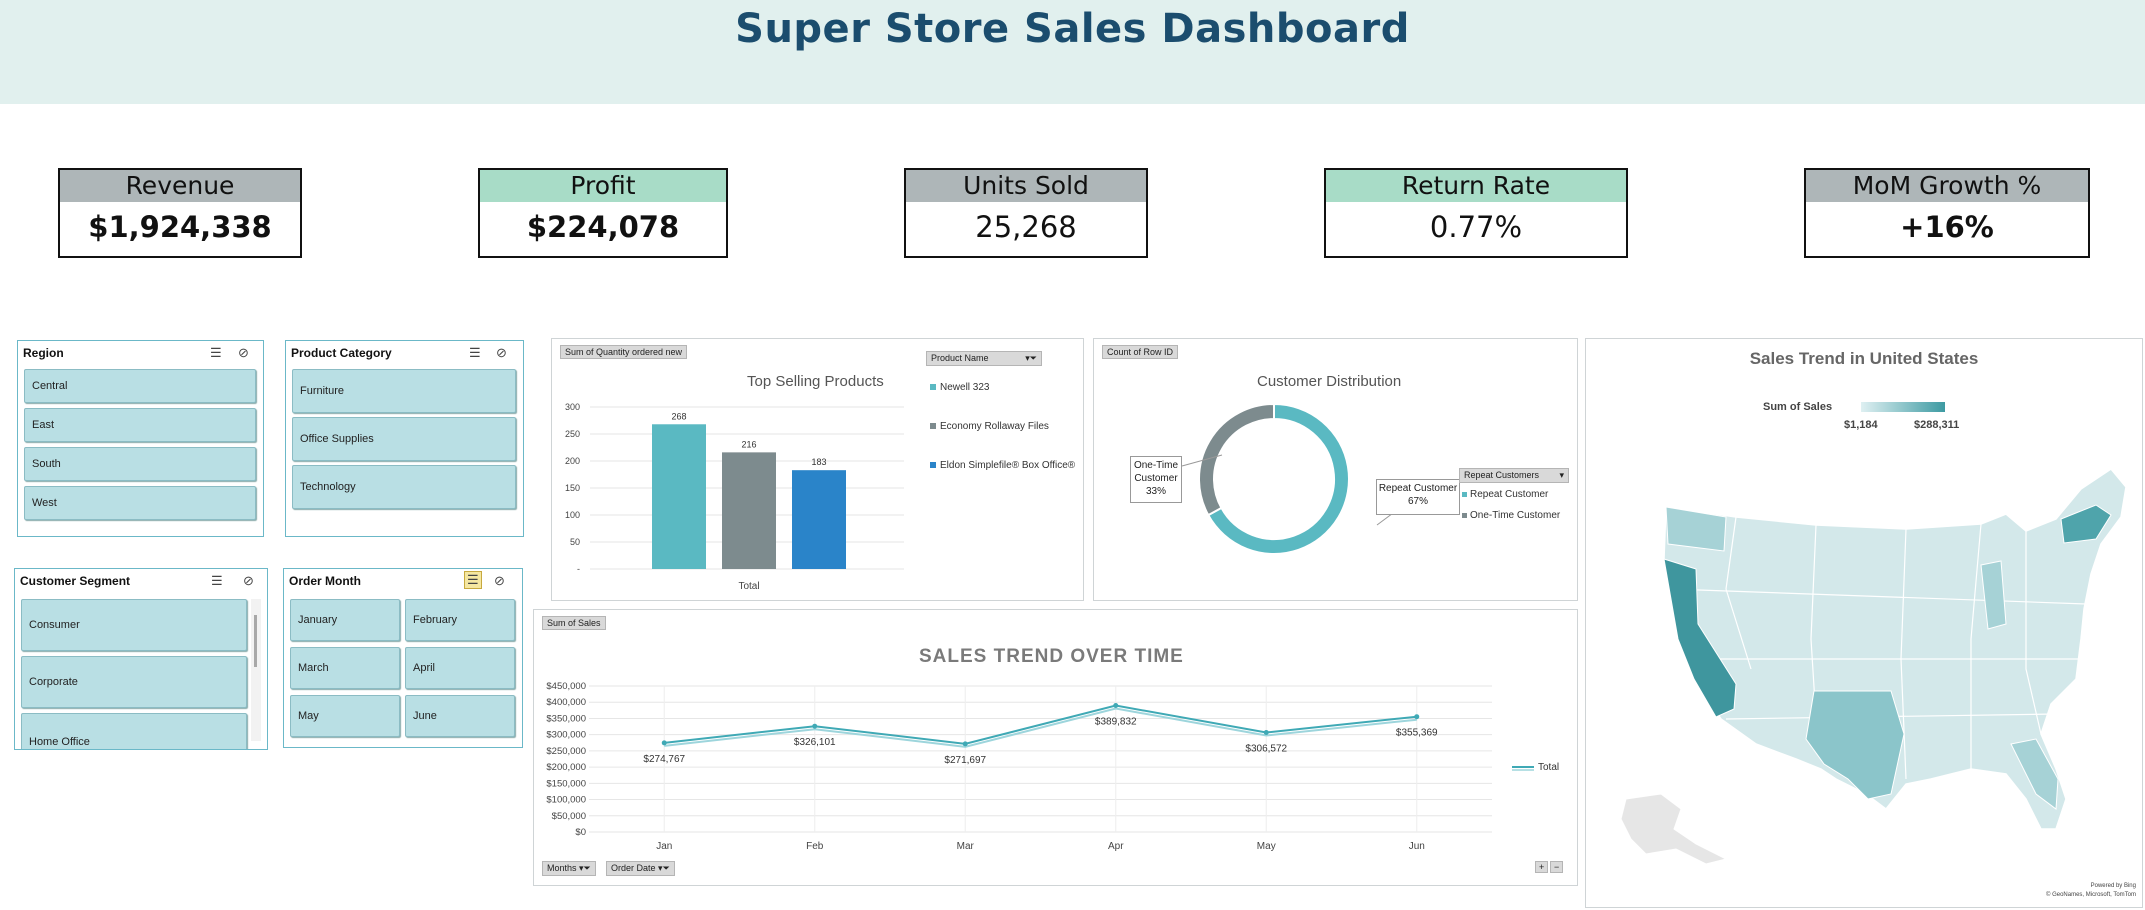 The height and width of the screenshot is (910, 2145). What do you see at coordinates (1116, 722) in the screenshot?
I see `point-data-label: $389,832` at bounding box center [1116, 722].